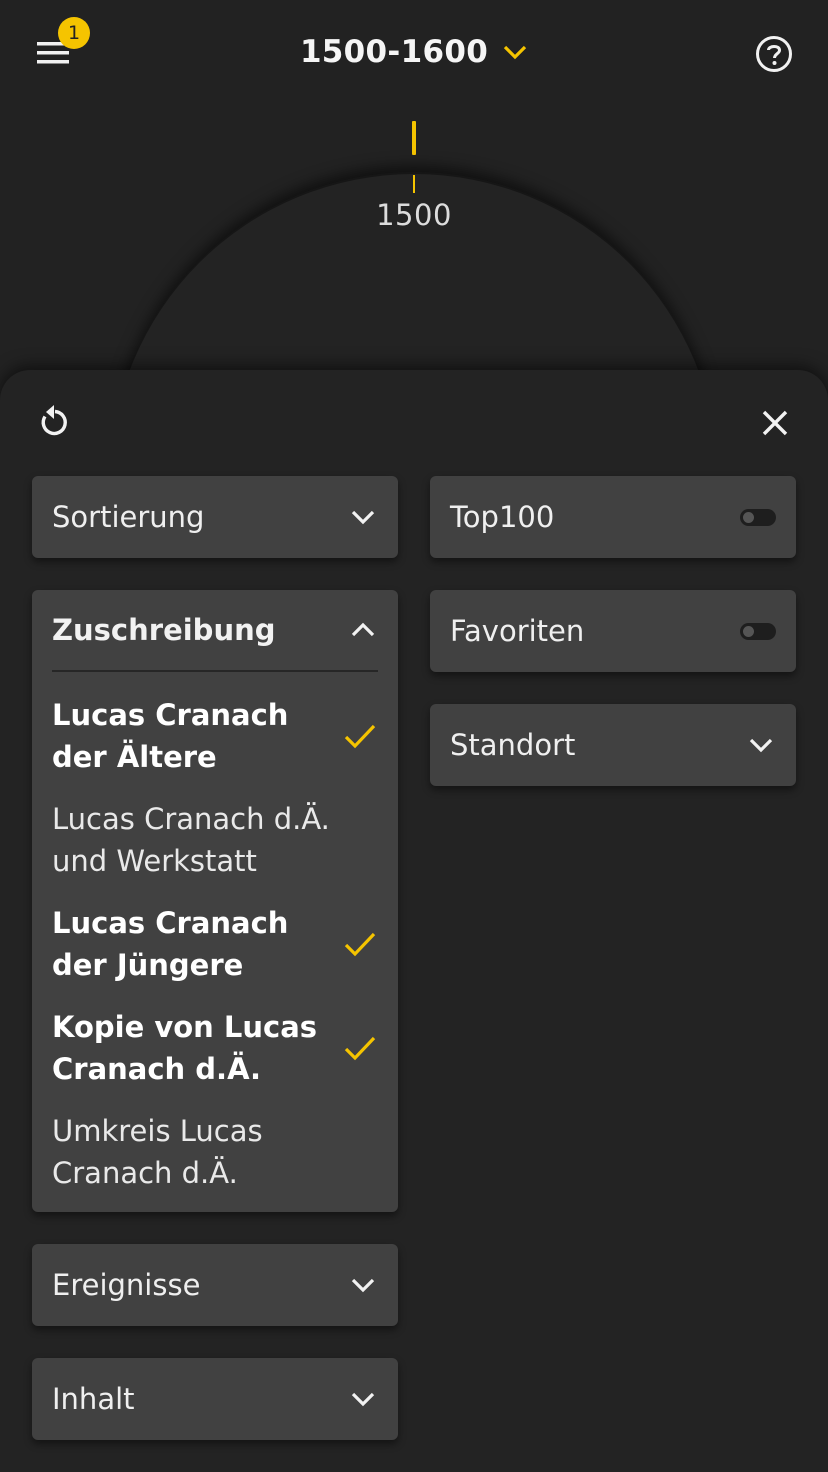 The width and height of the screenshot is (828, 1472). Describe the element at coordinates (191, 840) in the screenshot. I see `option-label: Lucas Cranach d.Ä. und Werkstatt` at that location.